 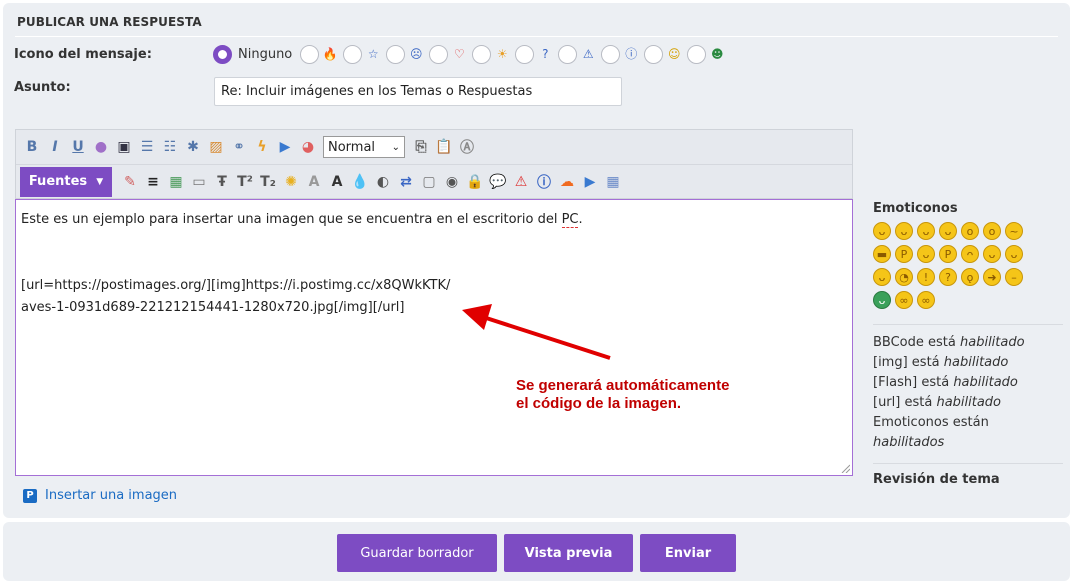 I want to click on paste-text-icon: Ⓐ, so click(x=467, y=147).